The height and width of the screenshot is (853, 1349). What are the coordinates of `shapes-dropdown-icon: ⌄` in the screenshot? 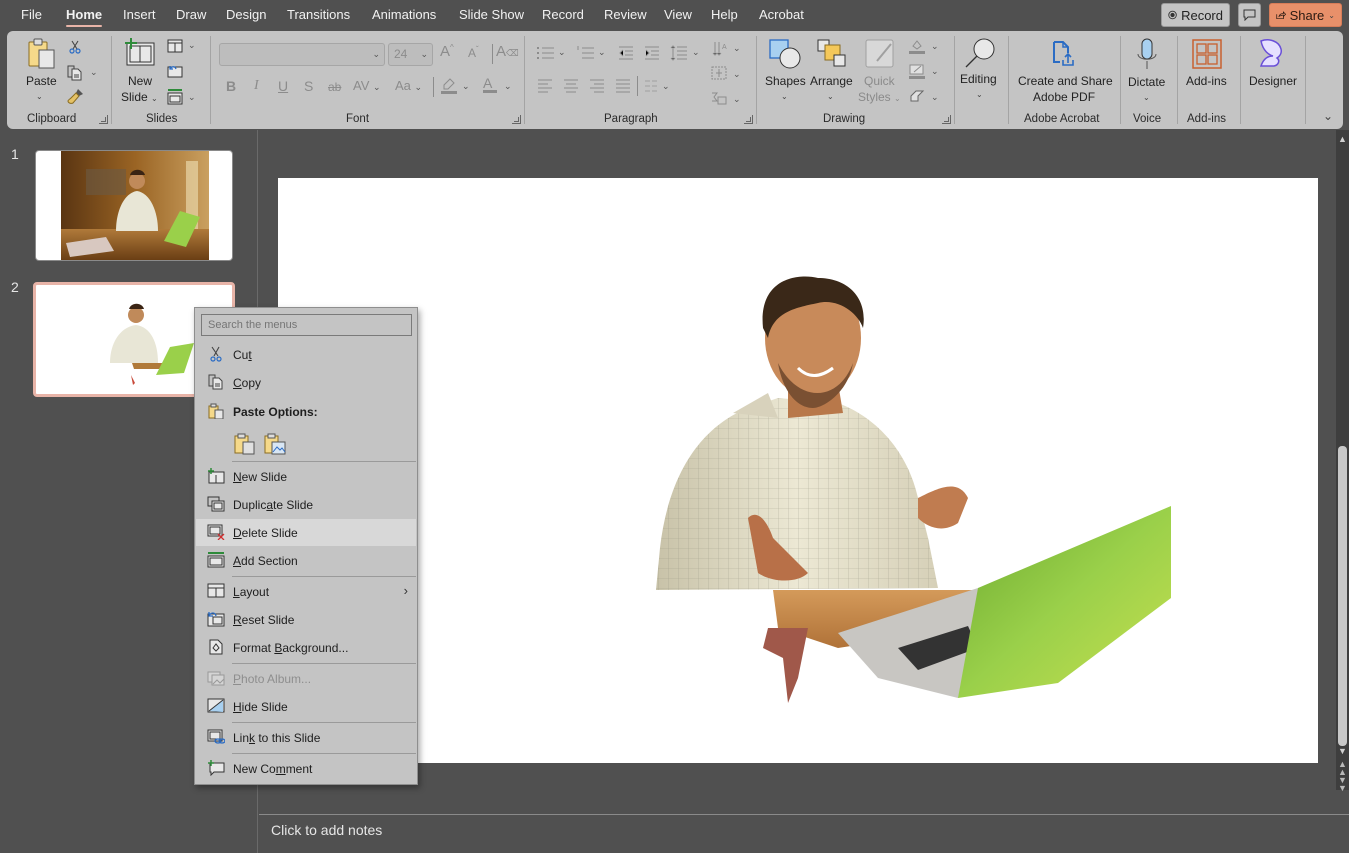 It's located at (784, 97).